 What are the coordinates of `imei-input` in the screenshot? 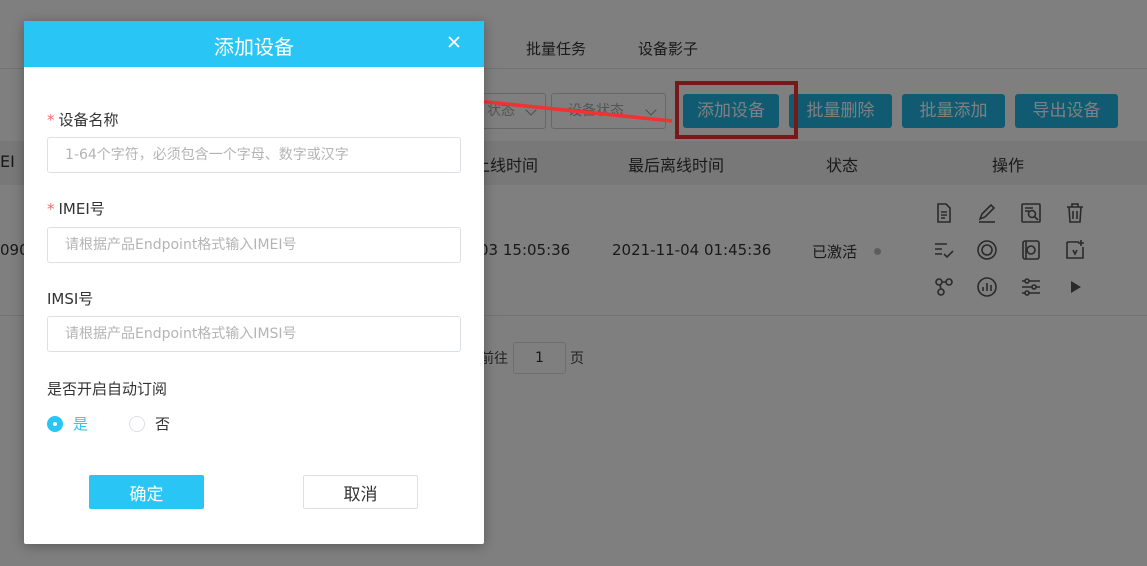 It's located at (254, 245).